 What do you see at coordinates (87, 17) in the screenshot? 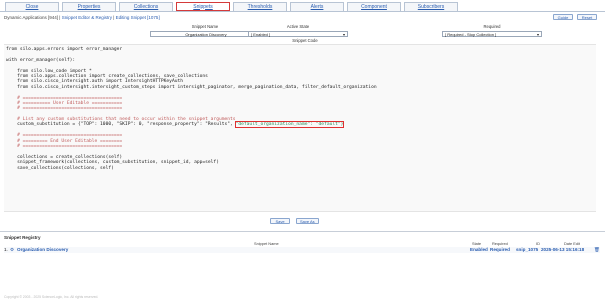
I see `breadcrumb-section: Snippet Editor & Registry` at bounding box center [87, 17].